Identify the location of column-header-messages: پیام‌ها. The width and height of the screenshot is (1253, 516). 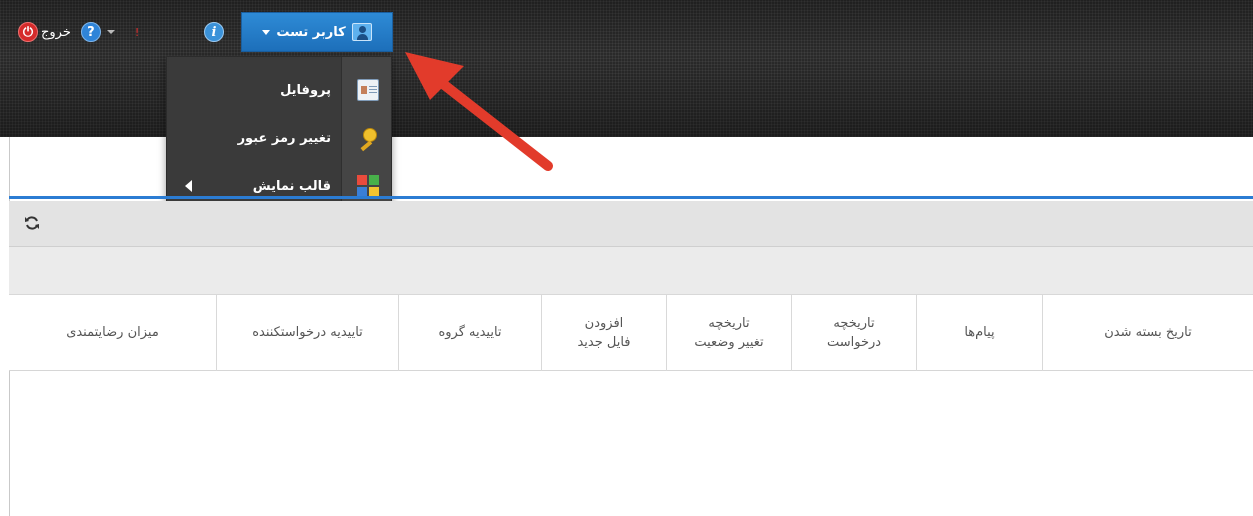
(979, 333).